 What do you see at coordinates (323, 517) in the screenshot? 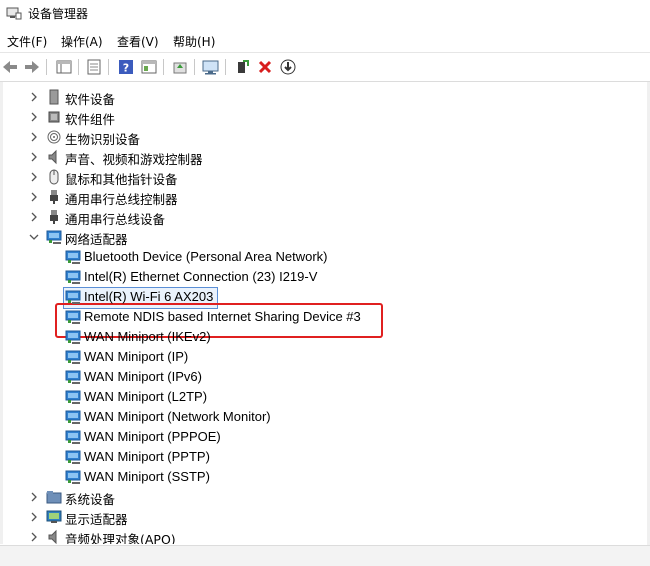
I see `tree-item-display-adapters: 显示适配器` at bounding box center [323, 517].